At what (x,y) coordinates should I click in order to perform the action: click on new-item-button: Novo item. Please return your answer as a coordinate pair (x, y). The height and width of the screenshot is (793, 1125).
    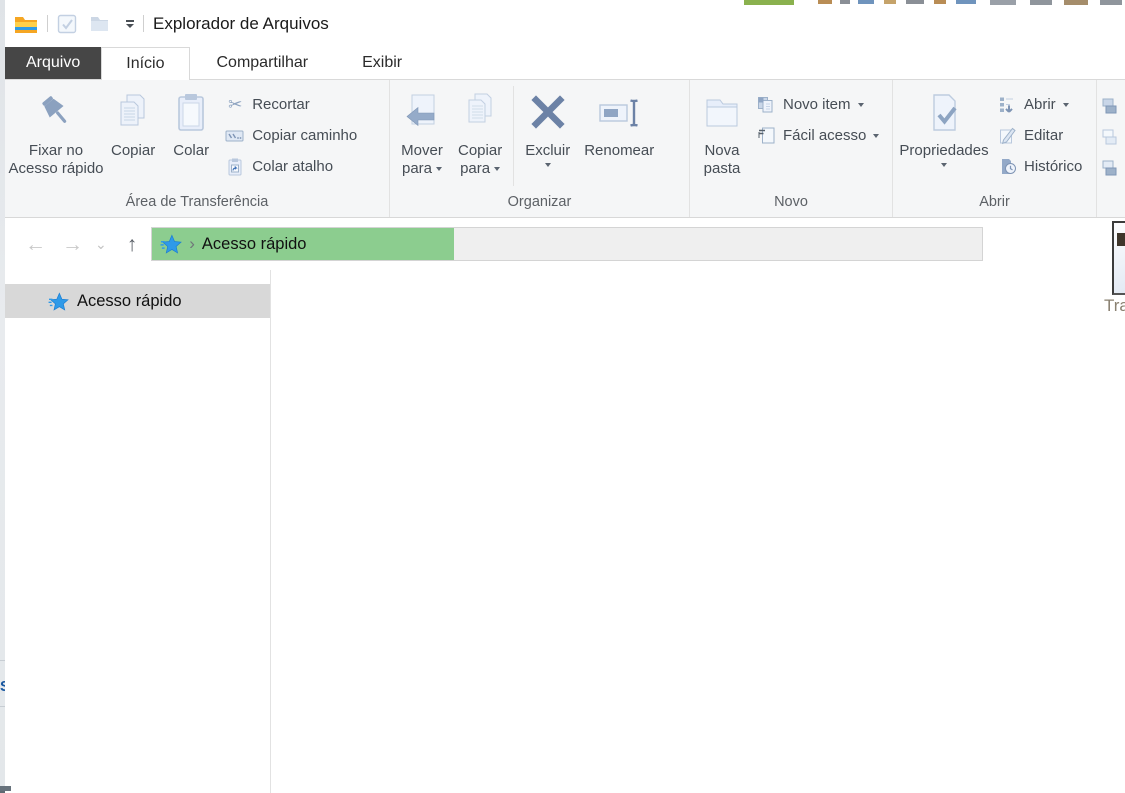
    Looking at the image, I should click on (820, 104).